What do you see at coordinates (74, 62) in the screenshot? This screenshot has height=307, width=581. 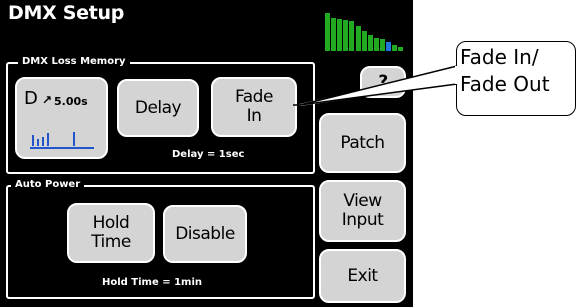 I see `dmx-loss-memory-label: DMX Loss Memory` at bounding box center [74, 62].